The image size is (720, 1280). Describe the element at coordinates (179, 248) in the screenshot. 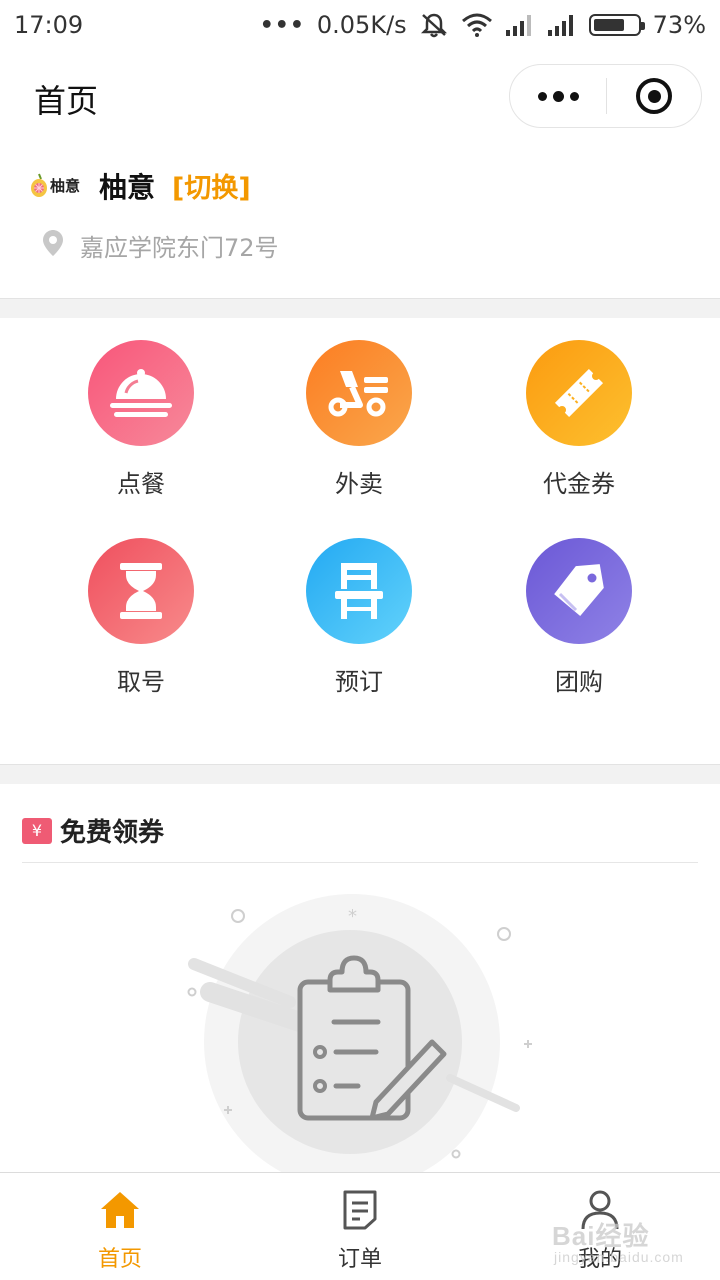

I see `store-address: 嘉应学院东门72号` at that location.